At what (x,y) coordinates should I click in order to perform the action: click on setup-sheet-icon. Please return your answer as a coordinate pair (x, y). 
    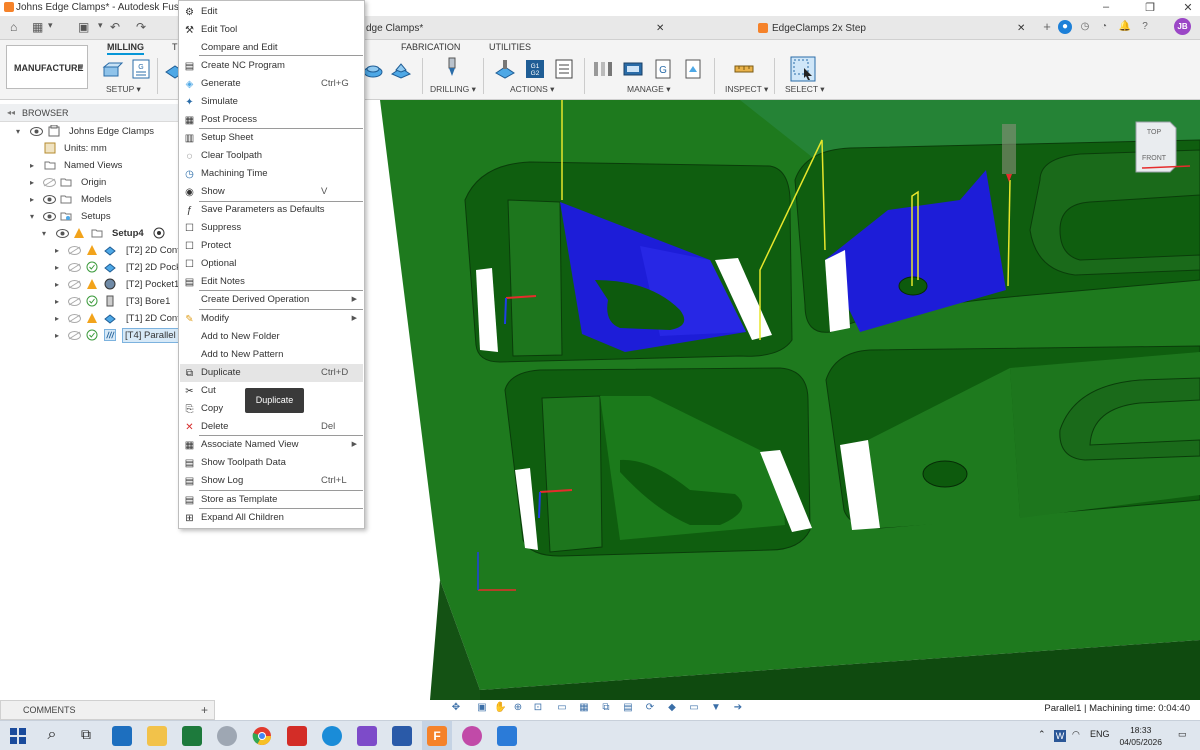
    Looking at the image, I should click on (564, 69).